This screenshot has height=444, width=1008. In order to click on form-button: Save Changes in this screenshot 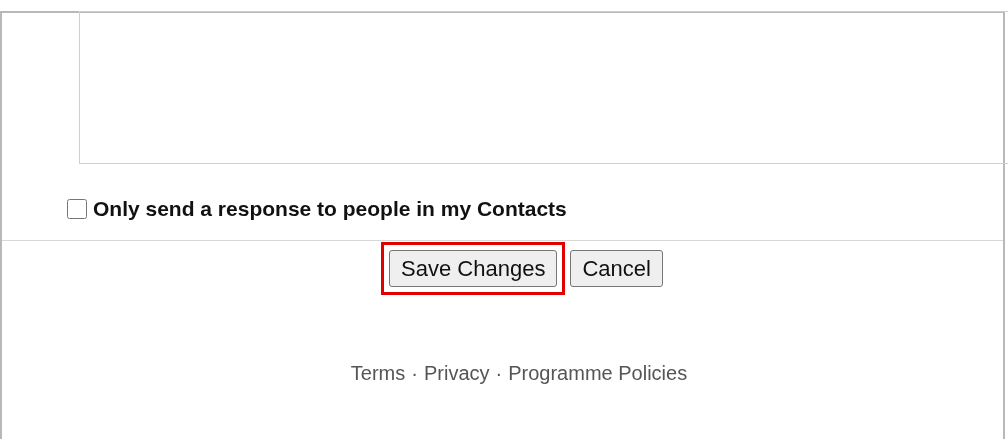, I will do `click(473, 268)`.